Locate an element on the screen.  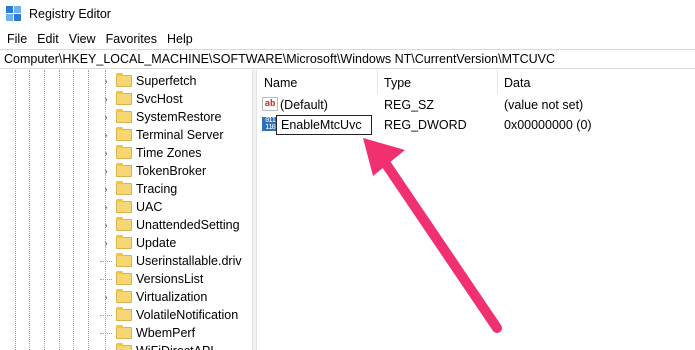
tree-item: › TokenBroker is located at coordinates (153, 171).